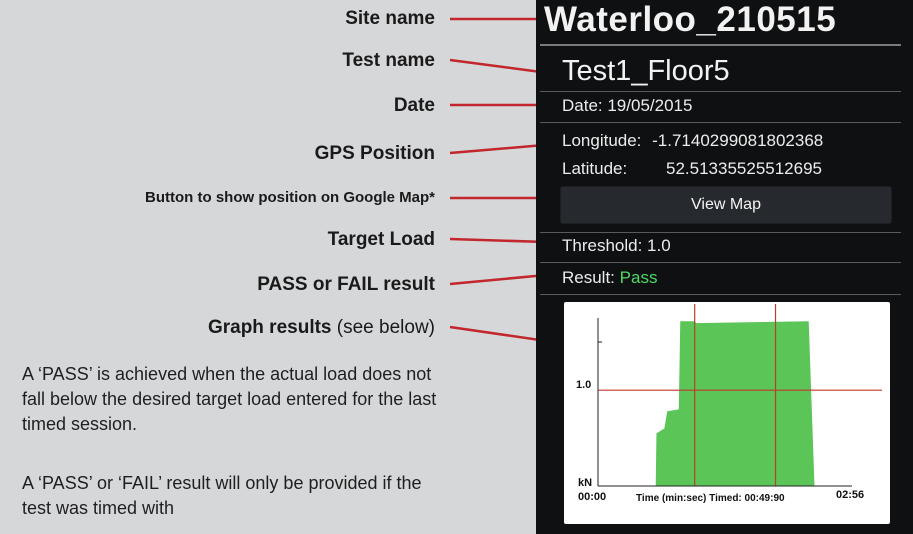  What do you see at coordinates (592, 497) in the screenshot?
I see `x-tick-label-start: 00:00` at bounding box center [592, 497].